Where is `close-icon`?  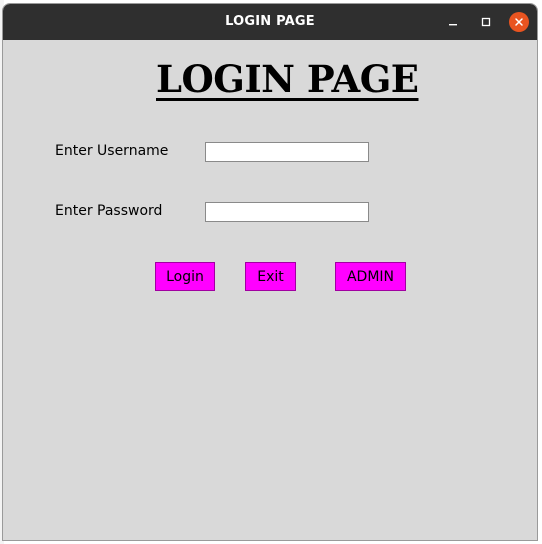
close-icon is located at coordinates (519, 22).